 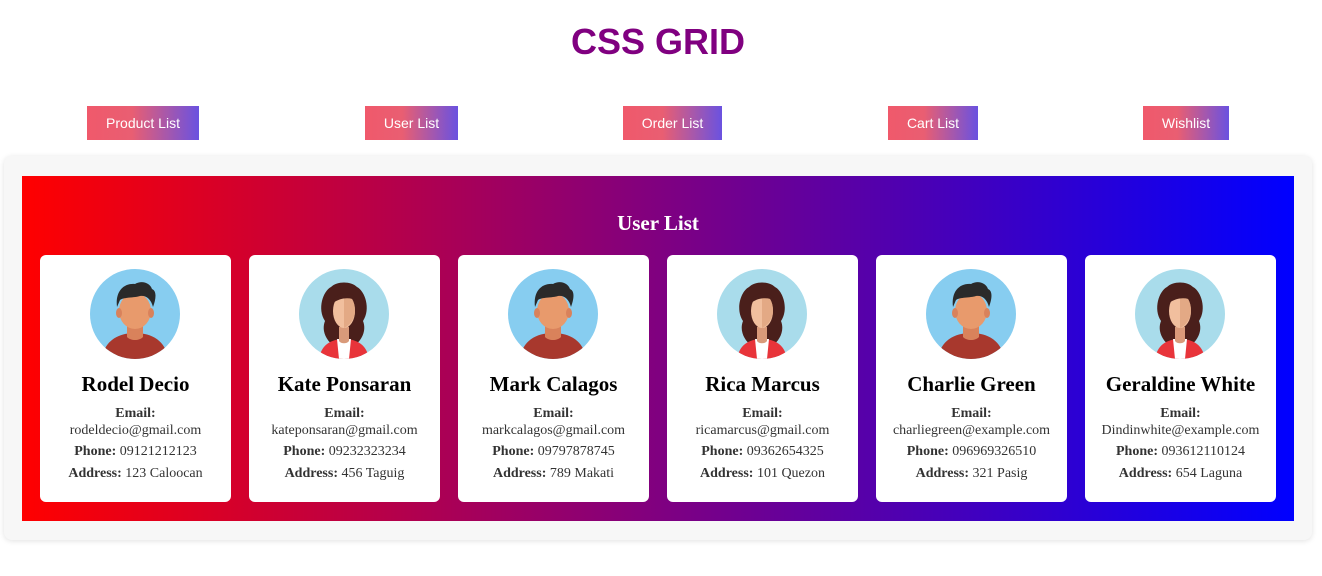 I want to click on phone-value: 09121212123, so click(x=158, y=451).